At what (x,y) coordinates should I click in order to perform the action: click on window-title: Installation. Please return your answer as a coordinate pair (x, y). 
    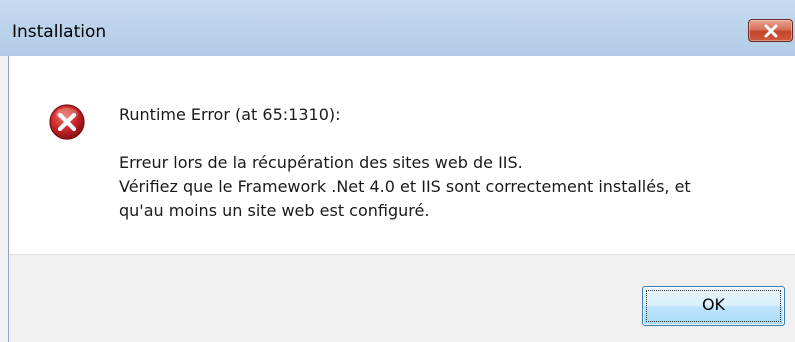
    Looking at the image, I should click on (59, 32).